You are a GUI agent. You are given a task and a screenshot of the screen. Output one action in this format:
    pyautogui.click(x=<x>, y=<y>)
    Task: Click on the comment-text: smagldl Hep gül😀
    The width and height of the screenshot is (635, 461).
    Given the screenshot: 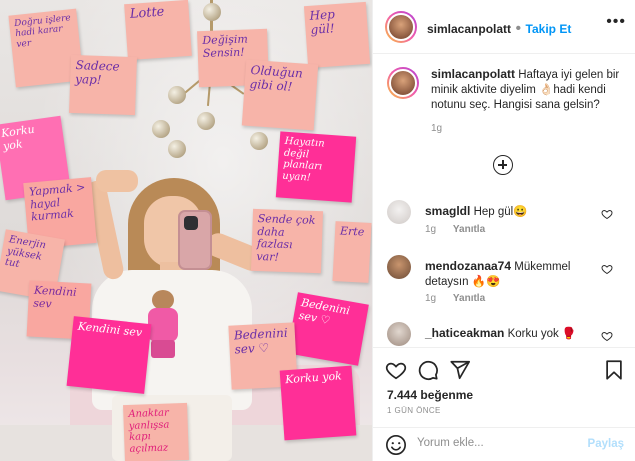 What is the action you would take?
    pyautogui.click(x=515, y=212)
    